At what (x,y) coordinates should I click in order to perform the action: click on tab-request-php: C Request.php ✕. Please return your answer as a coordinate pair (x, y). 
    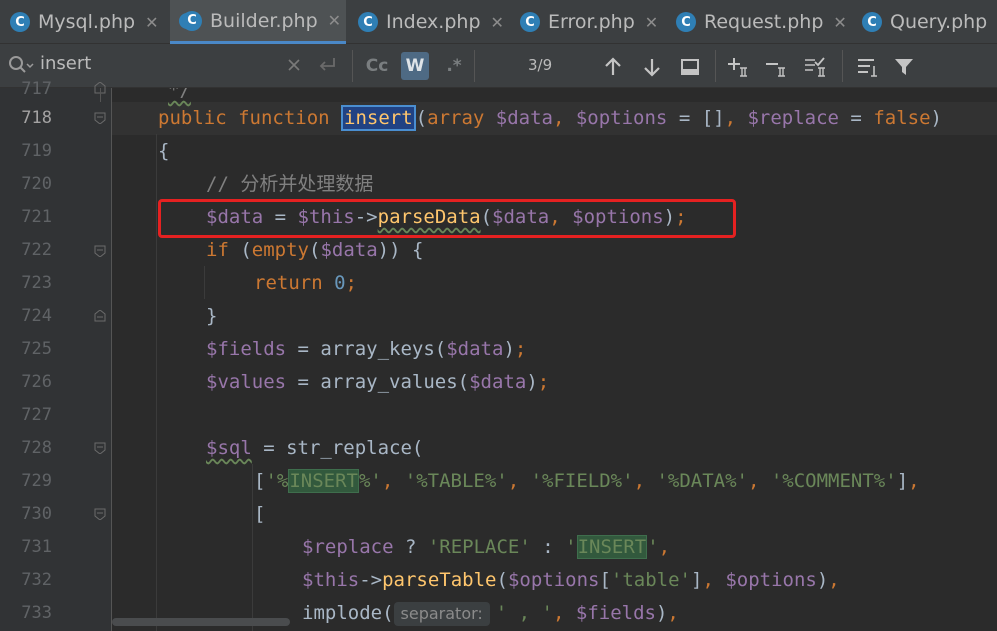
    Looking at the image, I should click on (761, 22).